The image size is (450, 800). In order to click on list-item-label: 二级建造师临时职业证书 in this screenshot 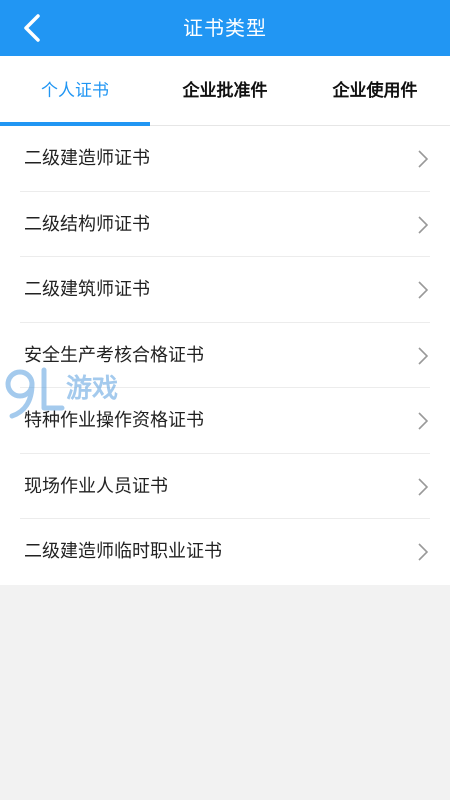, I will do `click(123, 551)`.